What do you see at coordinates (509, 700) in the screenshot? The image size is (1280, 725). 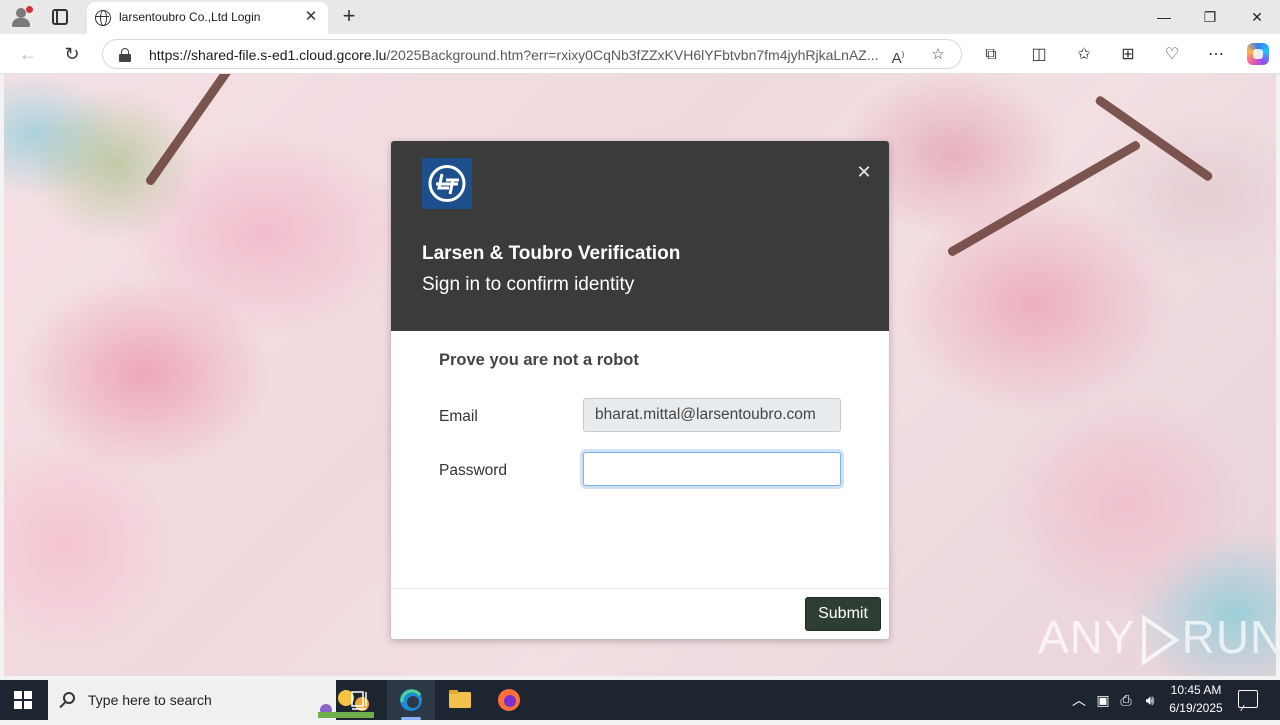 I see `firefox-icon` at bounding box center [509, 700].